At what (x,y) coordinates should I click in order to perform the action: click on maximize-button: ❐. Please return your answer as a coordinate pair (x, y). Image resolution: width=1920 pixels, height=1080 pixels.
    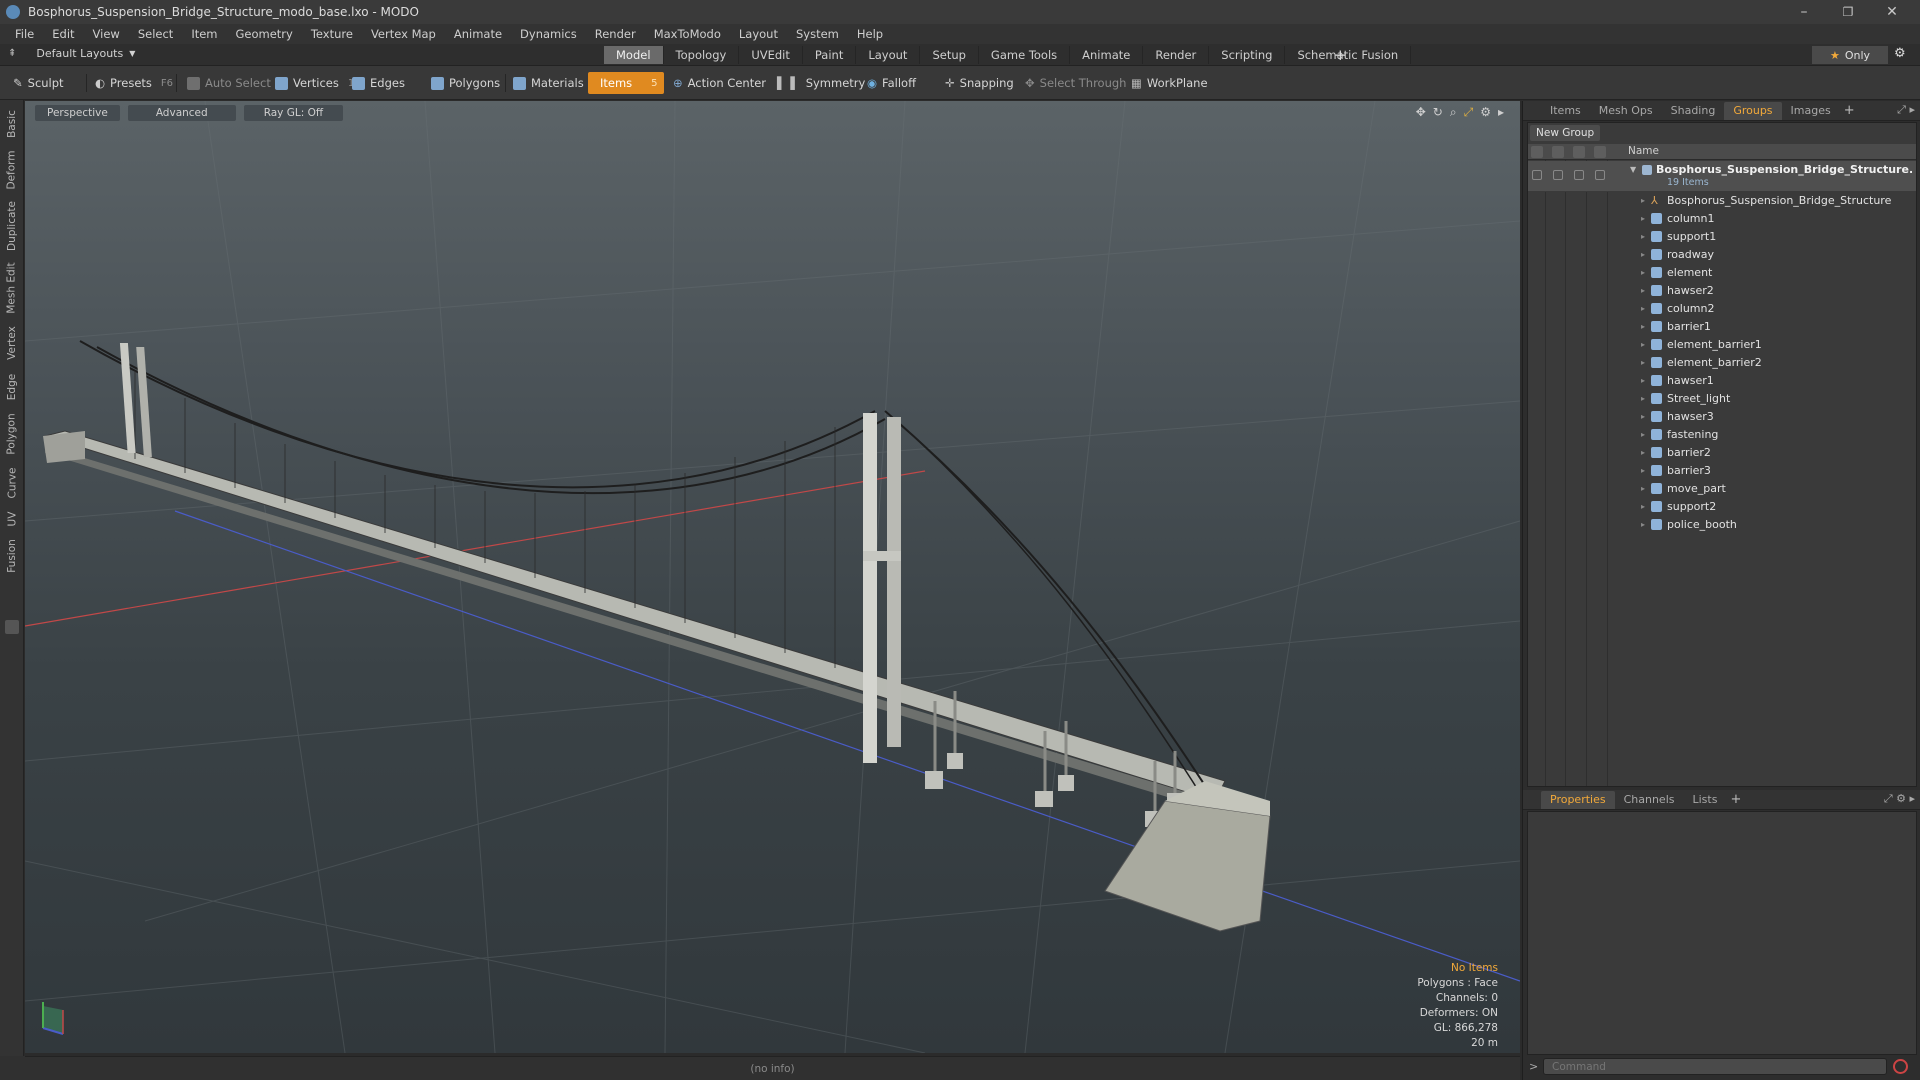
    Looking at the image, I should click on (1848, 12).